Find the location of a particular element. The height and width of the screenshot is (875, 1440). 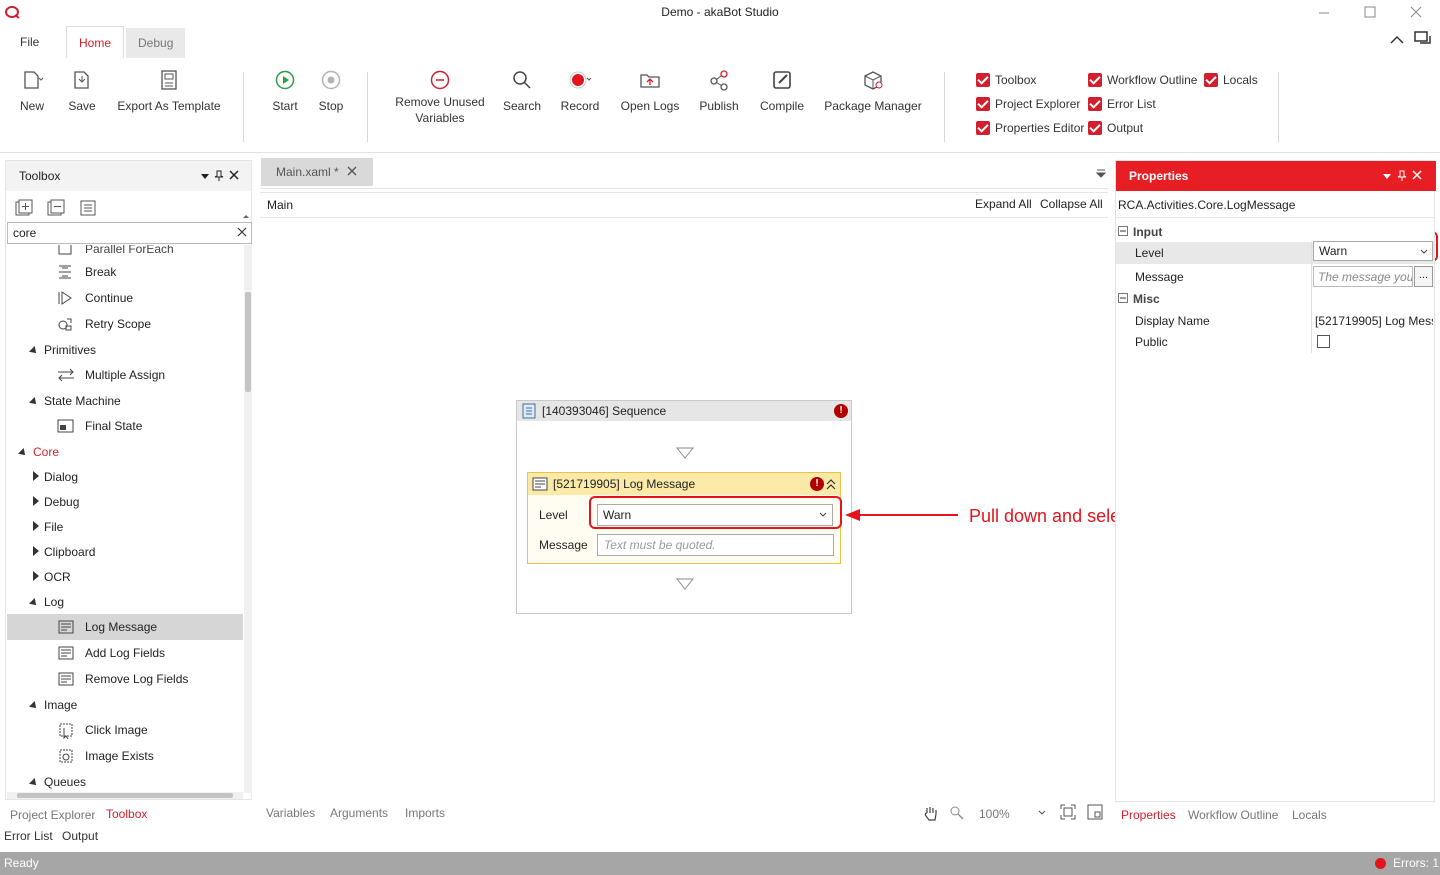

fit-screen-icon is located at coordinates (1068, 812).